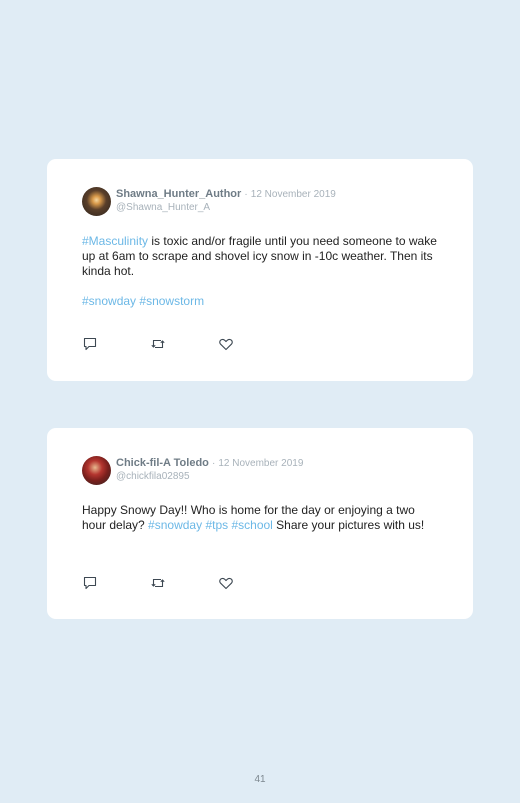 This screenshot has width=520, height=803. I want to click on hashtag-link: #Masculinity, so click(115, 241).